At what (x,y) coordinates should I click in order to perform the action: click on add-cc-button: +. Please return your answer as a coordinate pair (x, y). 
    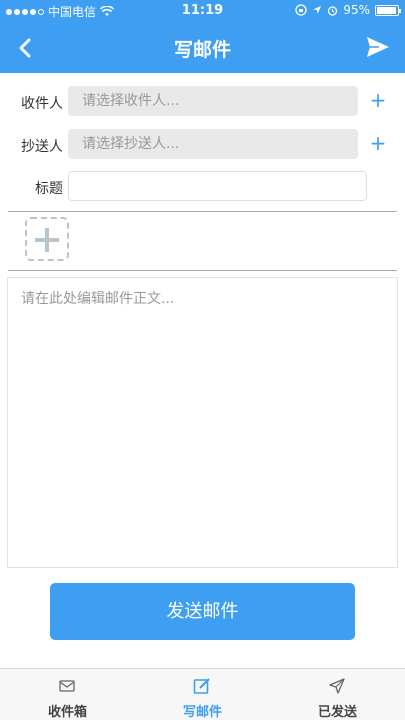
    Looking at the image, I should click on (378, 143).